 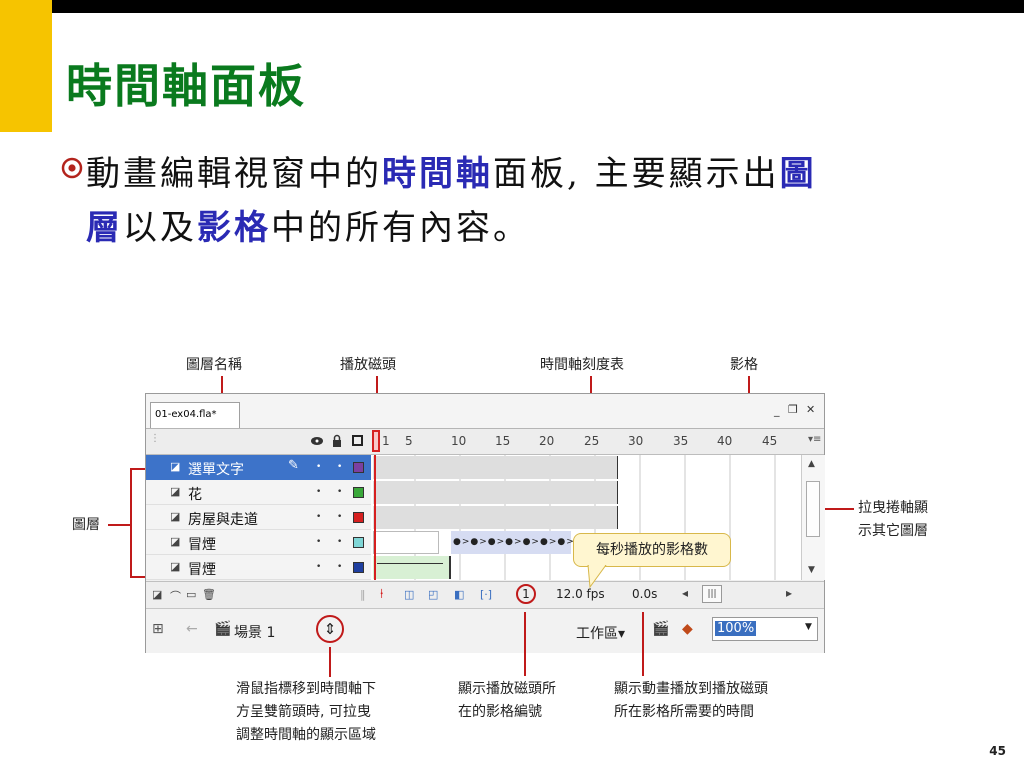 What do you see at coordinates (681, 441) in the screenshot?
I see `ruler-mark: 35` at bounding box center [681, 441].